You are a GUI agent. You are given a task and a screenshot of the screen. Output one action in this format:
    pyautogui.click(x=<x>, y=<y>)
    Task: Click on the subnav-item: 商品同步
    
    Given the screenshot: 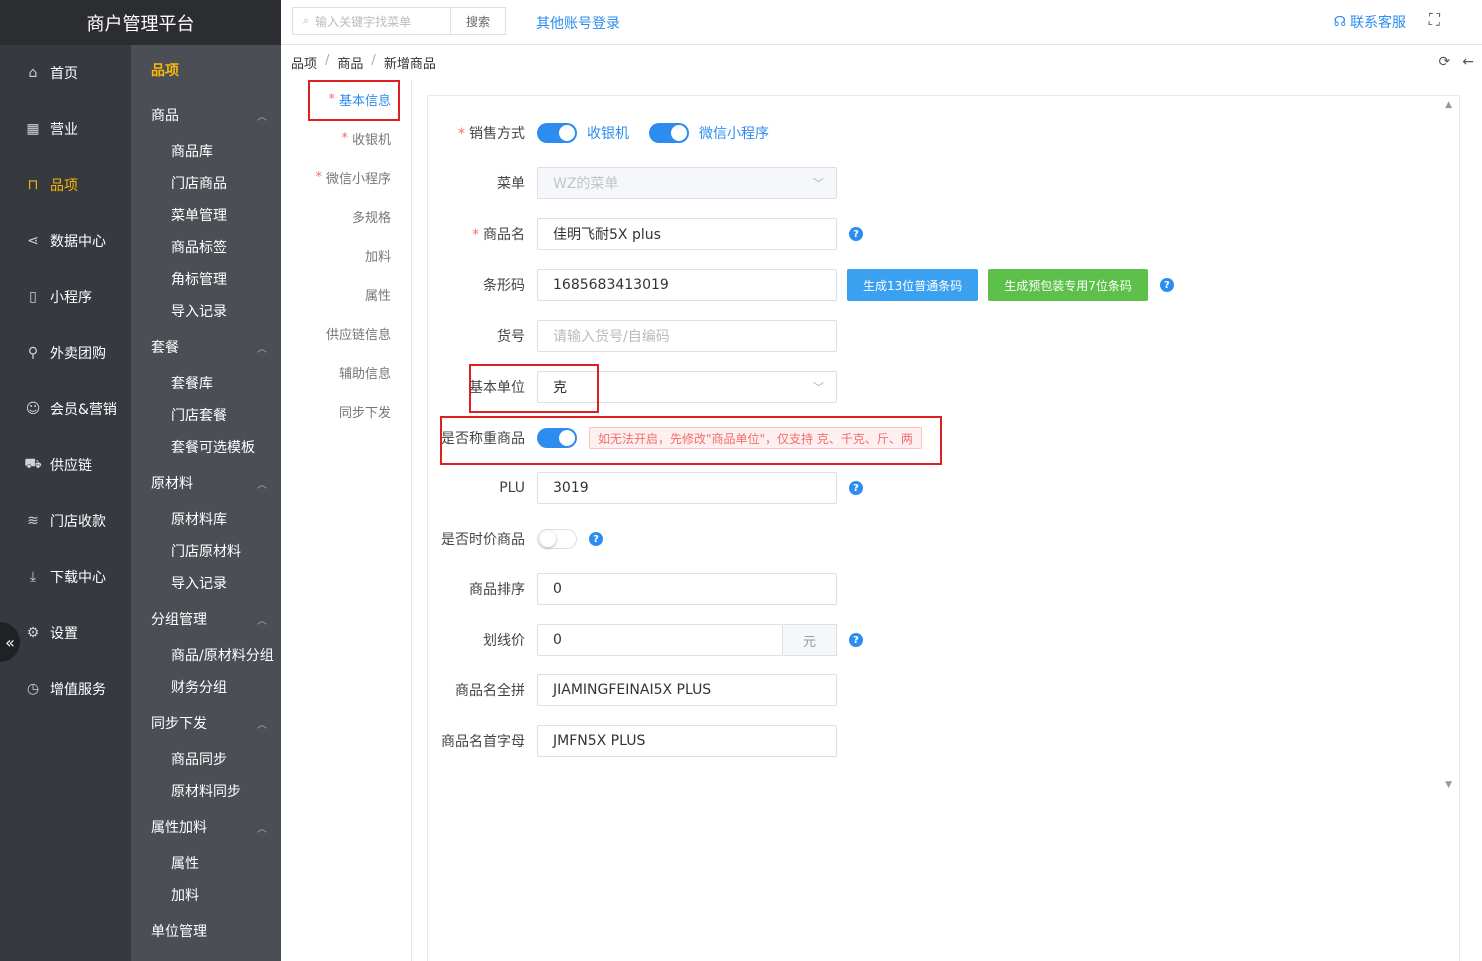 What is the action you would take?
    pyautogui.click(x=206, y=759)
    